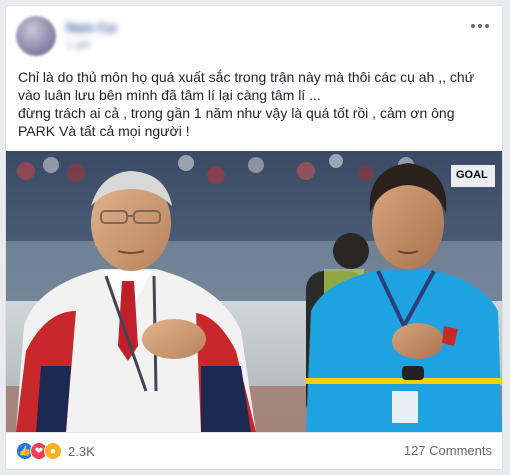 The width and height of the screenshot is (510, 475). I want to click on goal-watermark: GOAL, so click(472, 175).